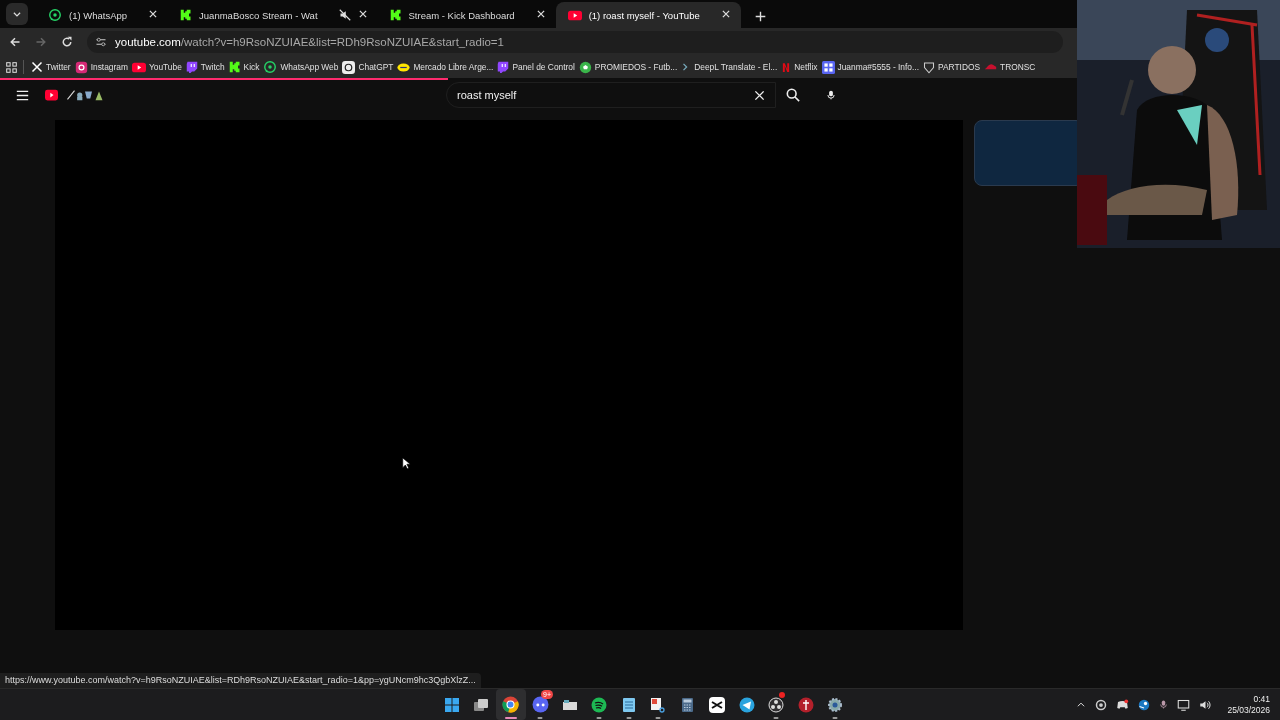  Describe the element at coordinates (481, 704) in the screenshot. I see `task-view-icon` at that location.